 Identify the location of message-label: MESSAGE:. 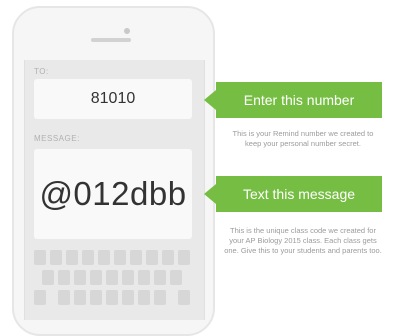
(57, 138).